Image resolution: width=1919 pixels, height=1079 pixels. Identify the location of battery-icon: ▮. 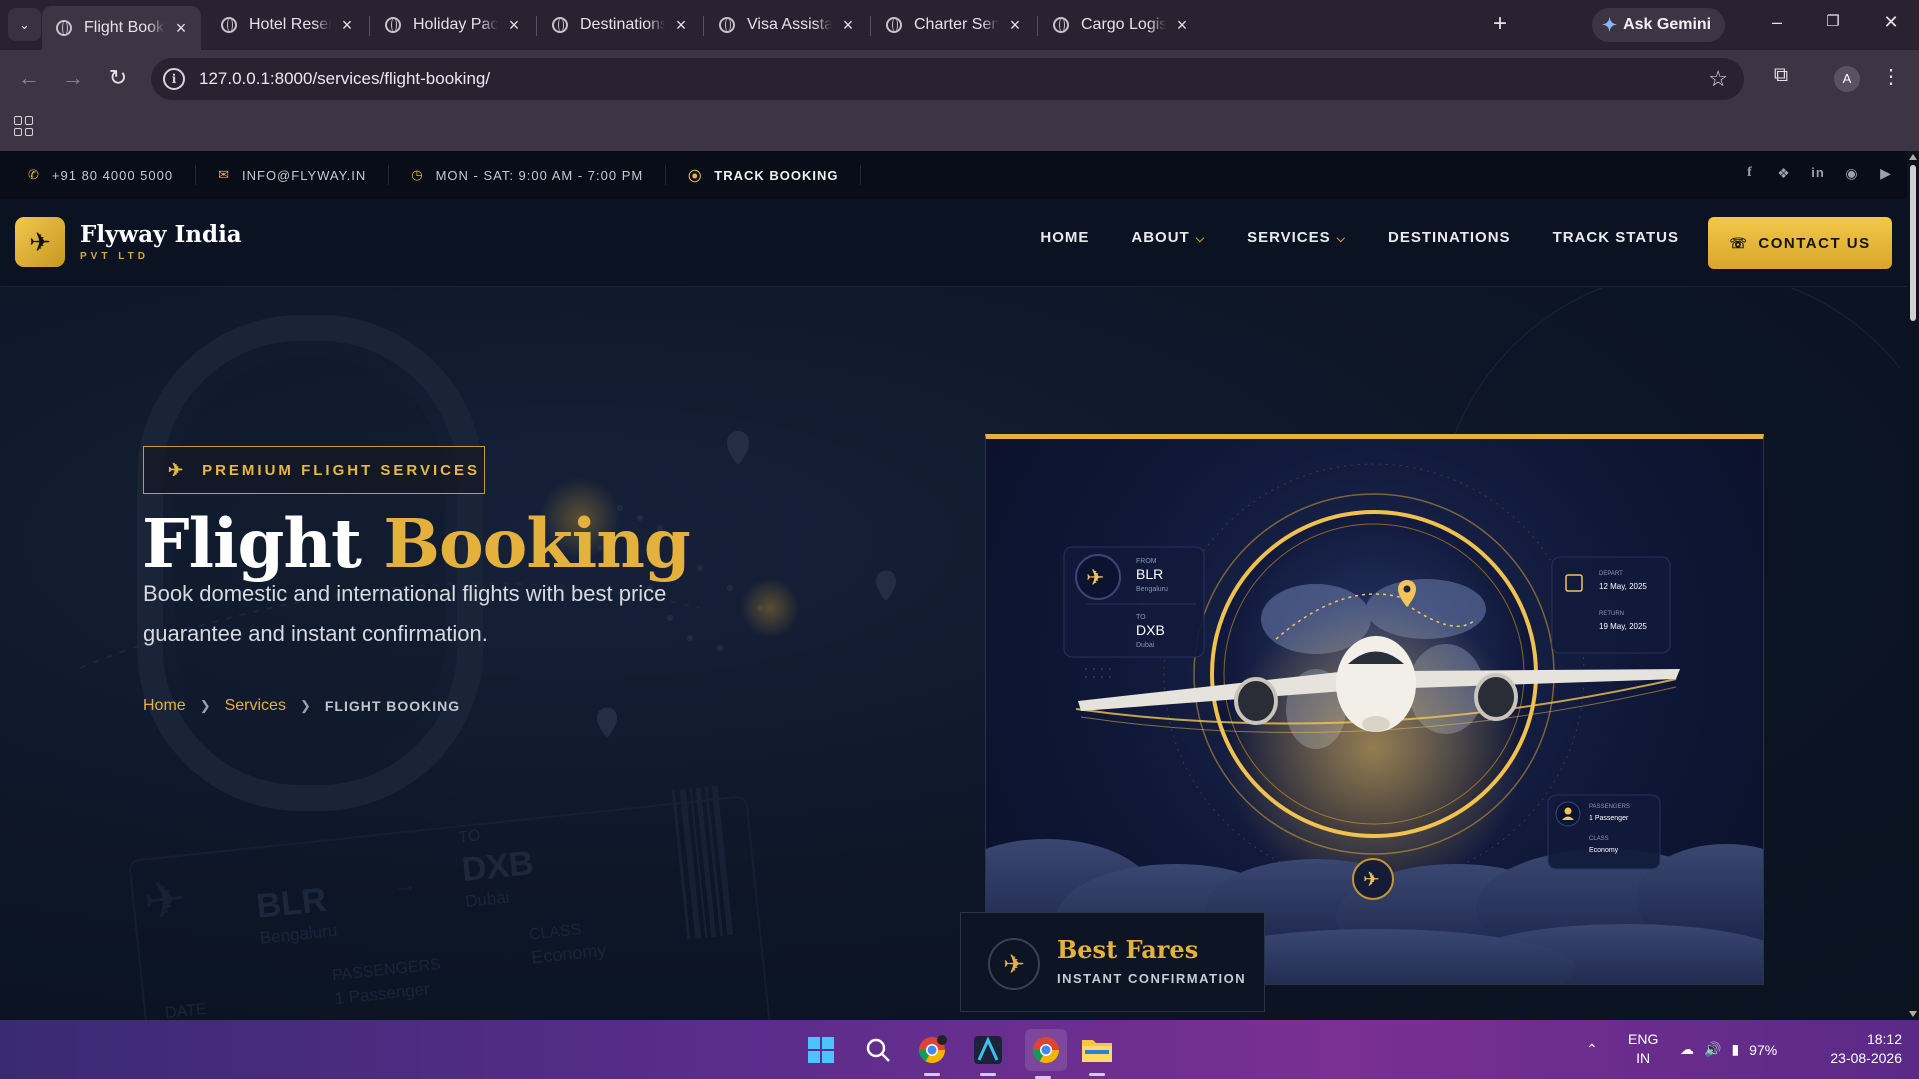
(1735, 1049).